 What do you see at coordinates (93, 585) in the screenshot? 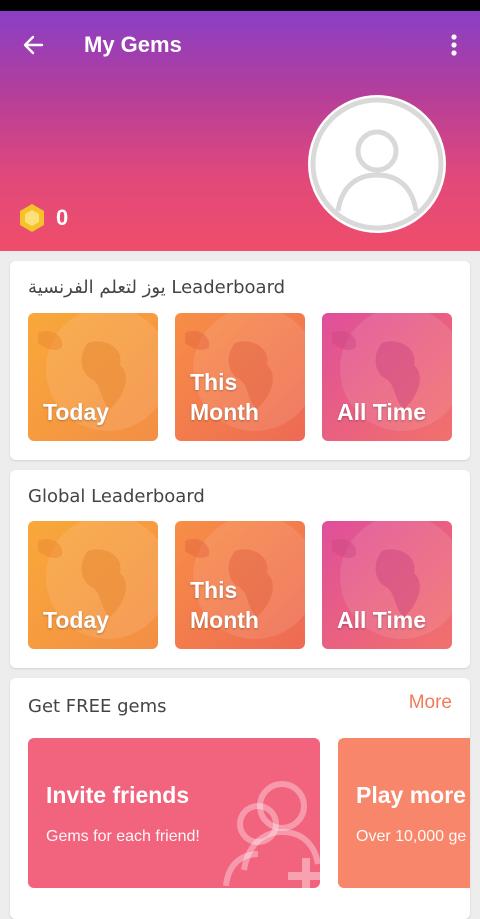
I see `global-today-tile: Today` at bounding box center [93, 585].